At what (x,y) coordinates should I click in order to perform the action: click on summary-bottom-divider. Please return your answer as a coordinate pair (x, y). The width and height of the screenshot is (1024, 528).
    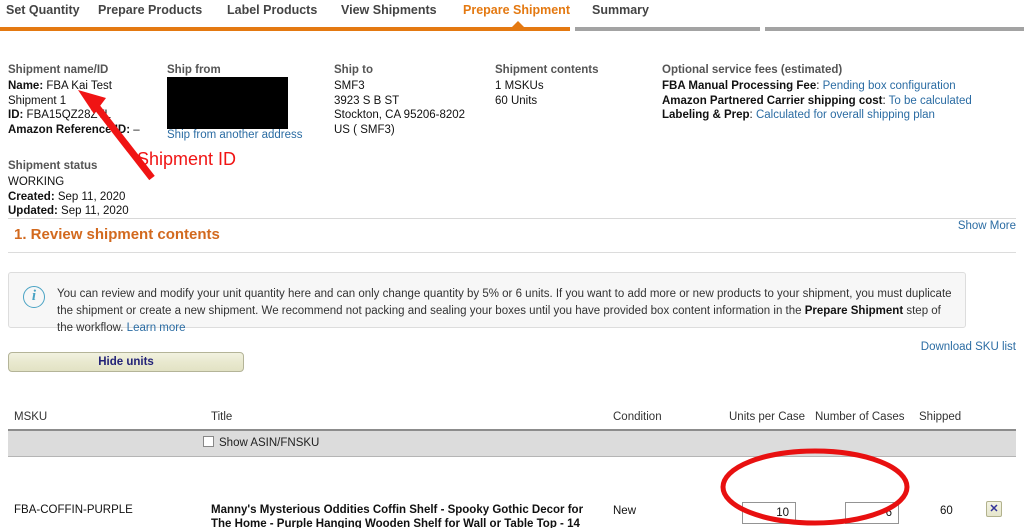
    Looking at the image, I should click on (512, 218).